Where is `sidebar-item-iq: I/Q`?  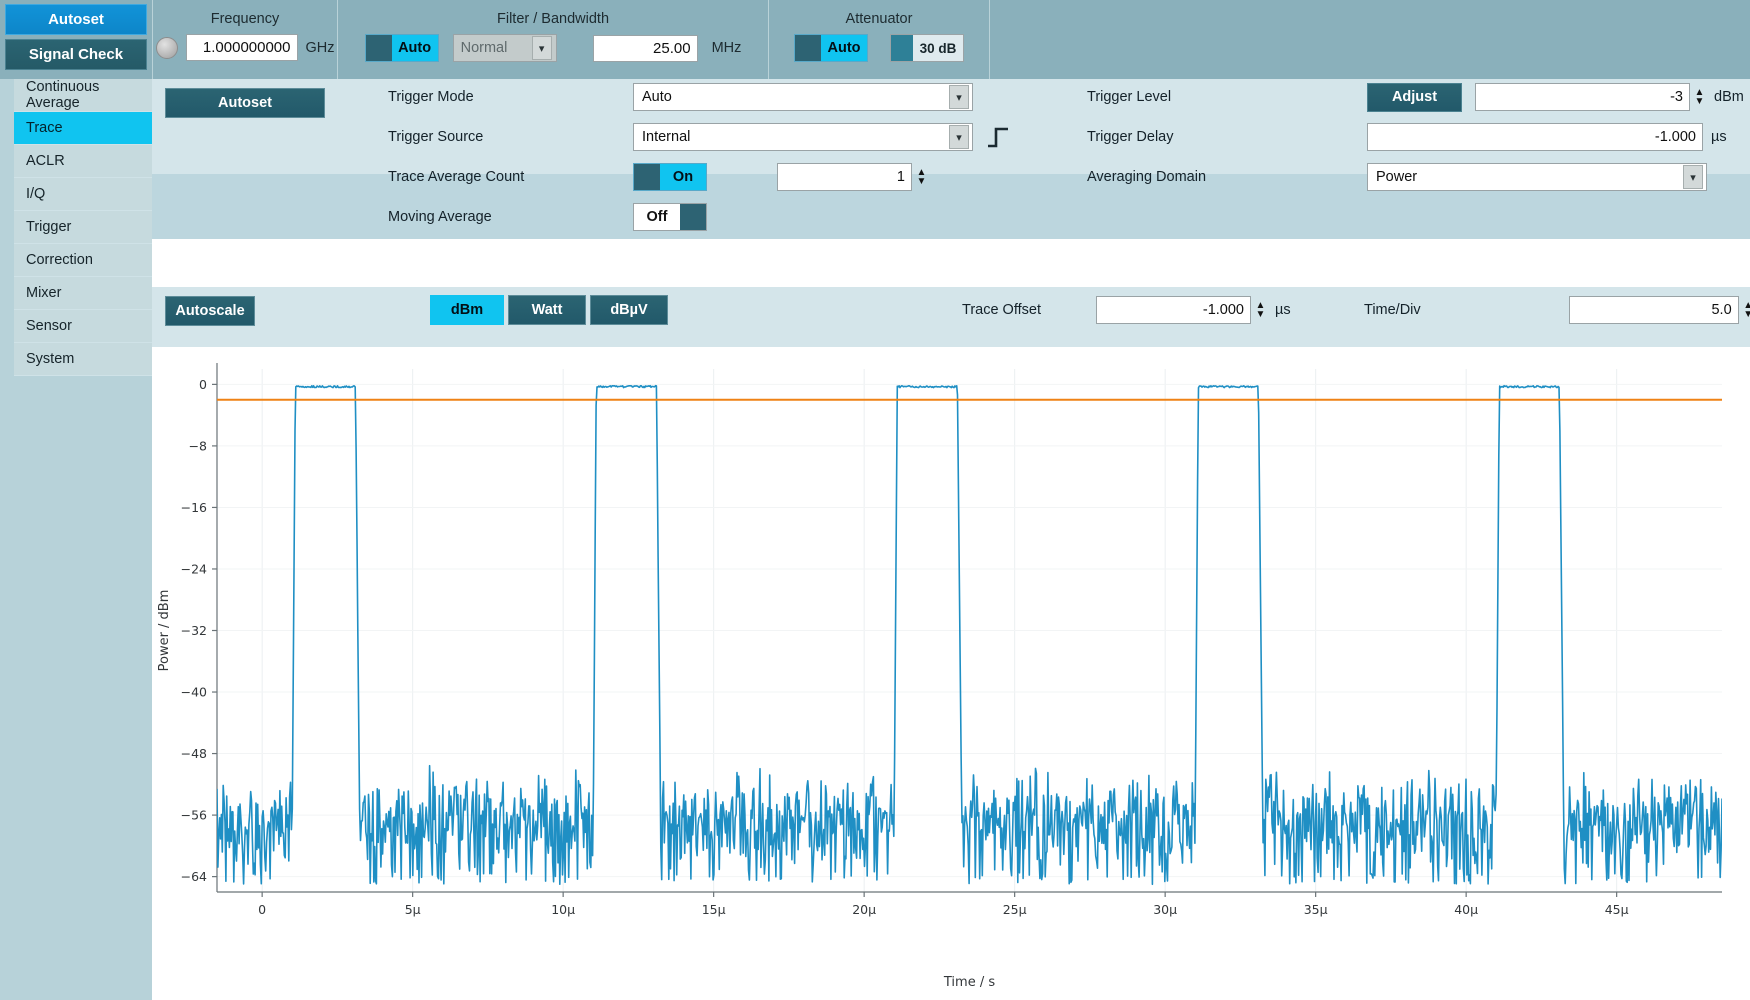 sidebar-item-iq: I/Q is located at coordinates (83, 194).